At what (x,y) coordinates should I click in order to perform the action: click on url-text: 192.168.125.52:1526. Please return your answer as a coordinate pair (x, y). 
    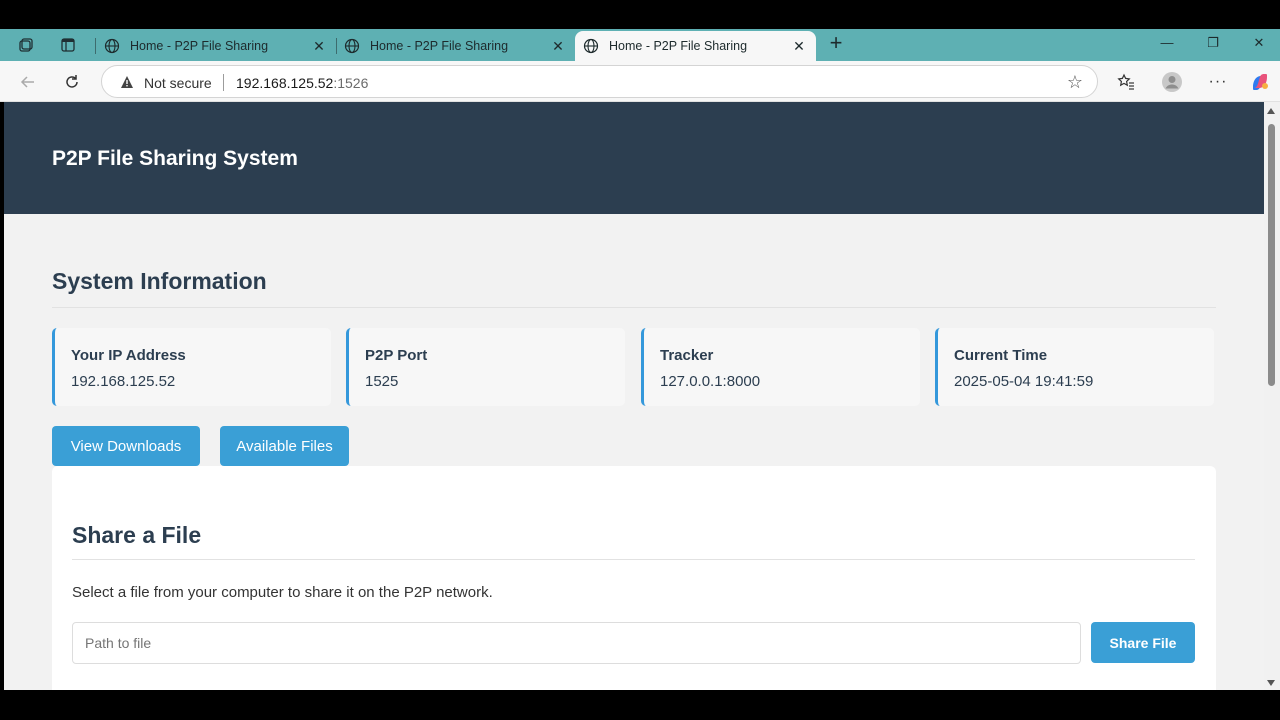
    Looking at the image, I should click on (302, 83).